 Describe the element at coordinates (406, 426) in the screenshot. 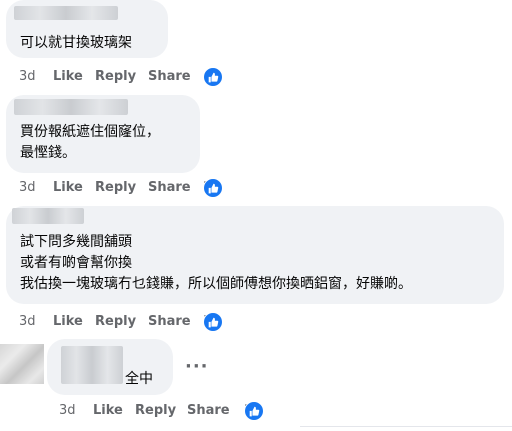

I see `divider` at that location.